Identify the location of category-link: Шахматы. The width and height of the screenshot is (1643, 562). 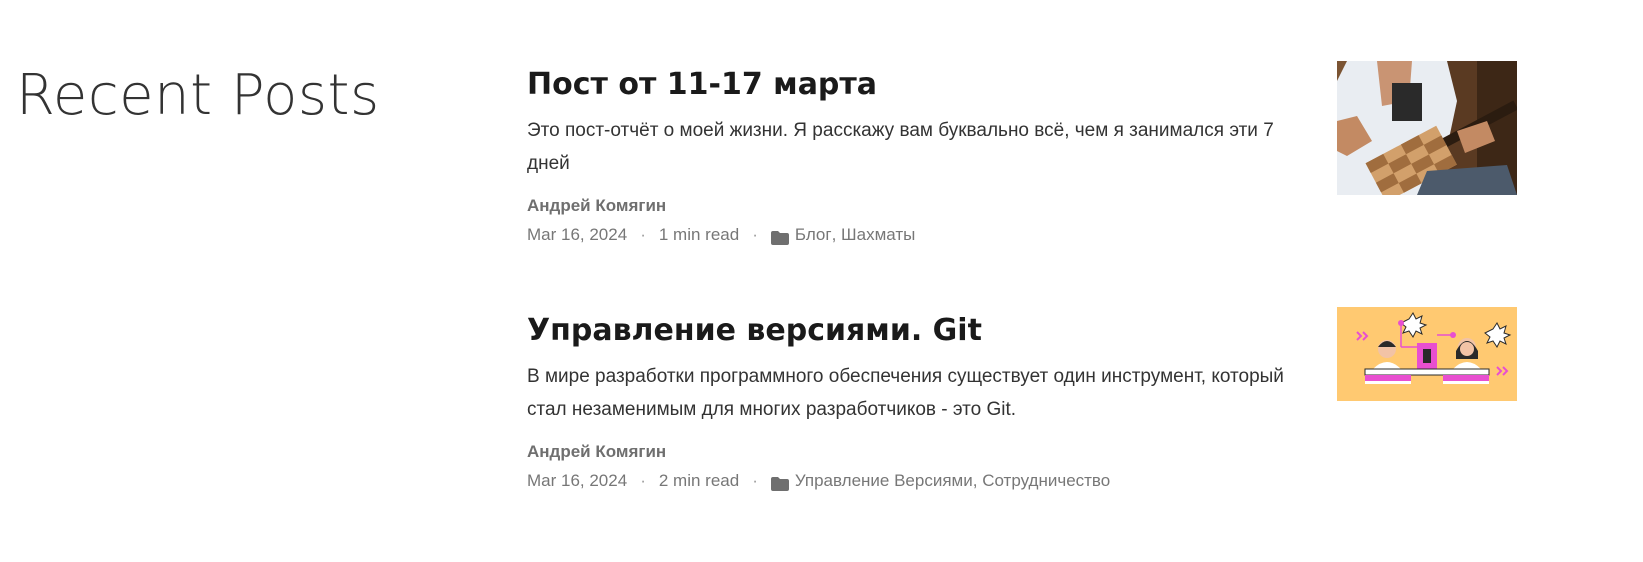
(878, 235).